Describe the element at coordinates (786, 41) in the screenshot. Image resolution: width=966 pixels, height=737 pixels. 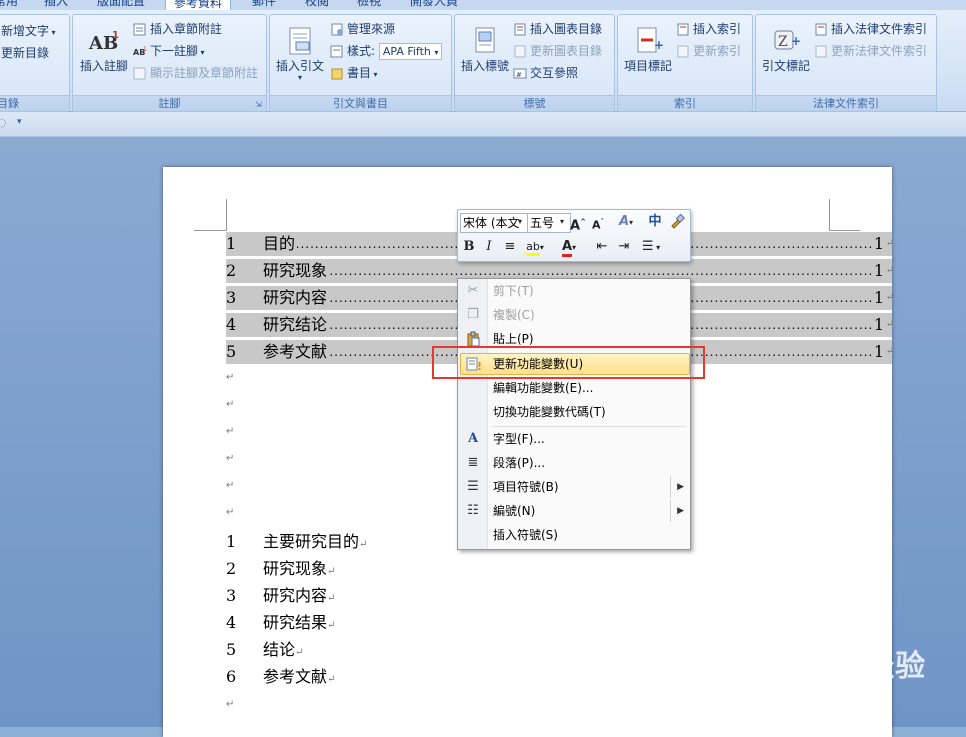
I see `mark-citation-icon: Z +` at that location.